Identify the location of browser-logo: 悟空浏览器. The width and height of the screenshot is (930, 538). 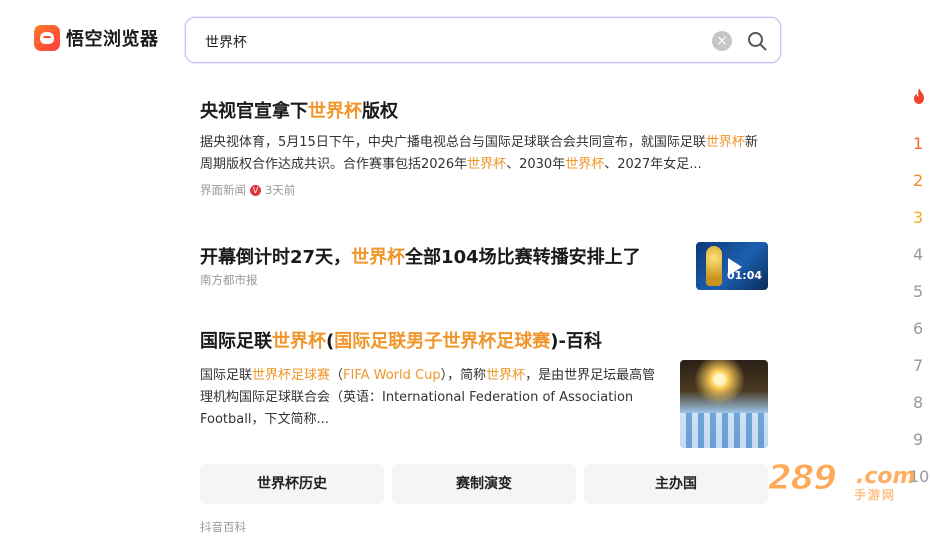
(96, 38).